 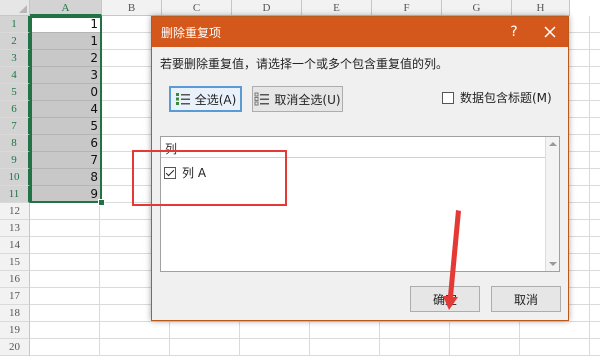 What do you see at coordinates (15, 347) in the screenshot?
I see `row-header: 20` at bounding box center [15, 347].